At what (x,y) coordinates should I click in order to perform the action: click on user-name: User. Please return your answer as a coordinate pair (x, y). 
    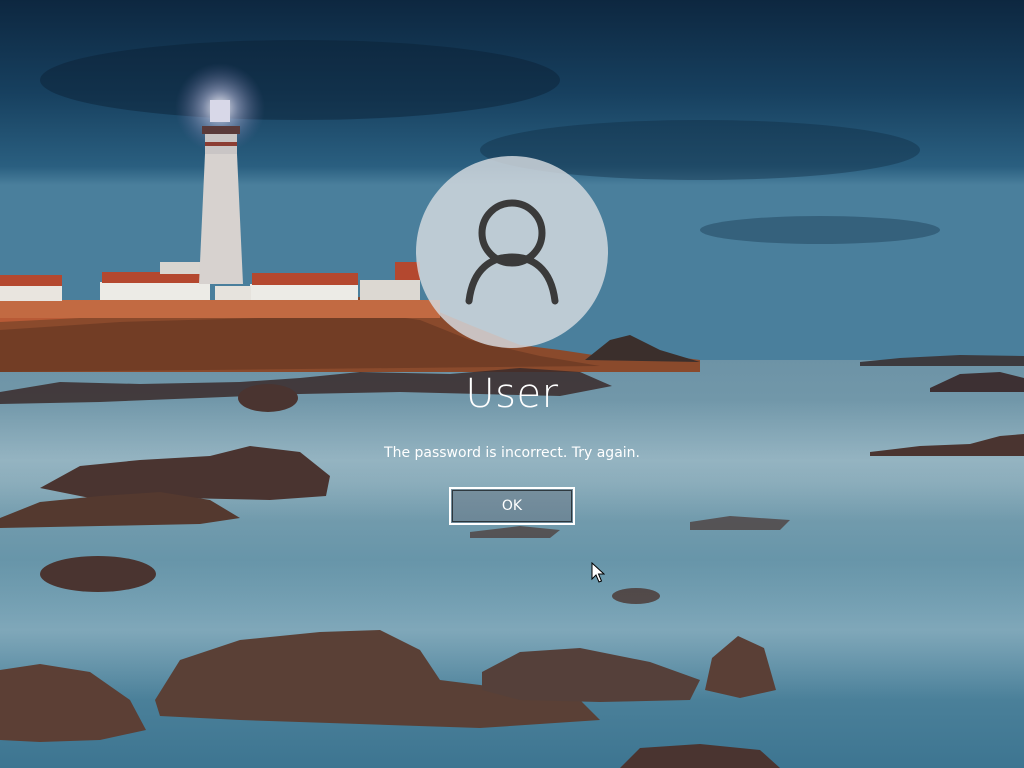
    Looking at the image, I should click on (512, 394).